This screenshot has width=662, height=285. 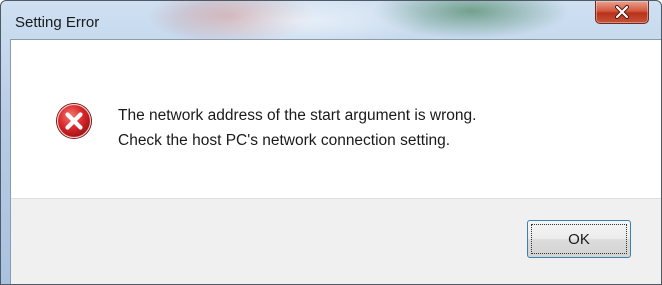 I want to click on error-icon, so click(x=74, y=121).